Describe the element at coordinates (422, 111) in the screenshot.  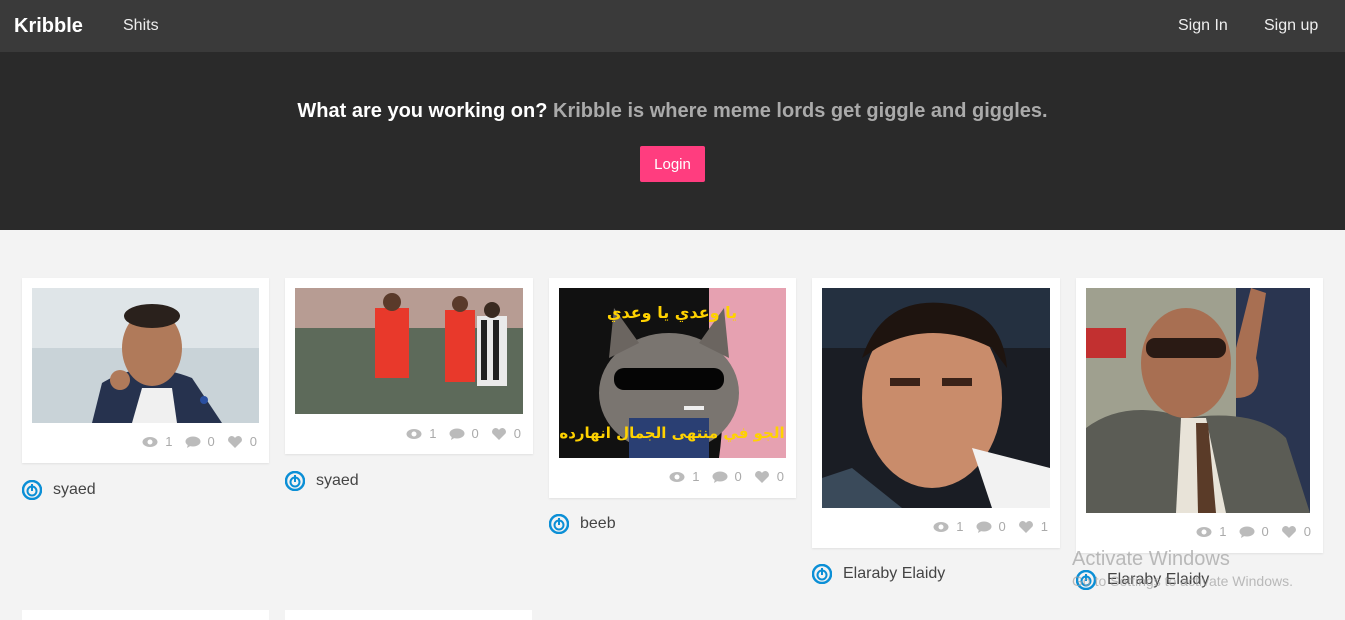
I see `hero-title-bold: What are you working on?` at that location.